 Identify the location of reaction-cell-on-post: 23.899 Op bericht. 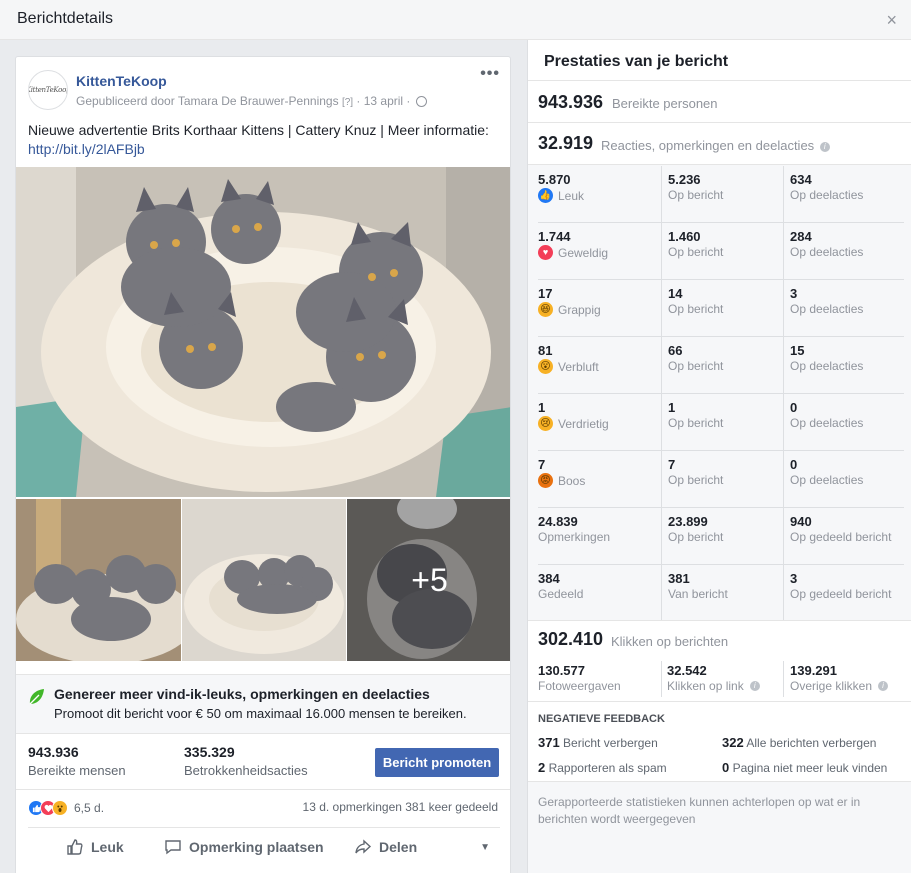
(722, 536).